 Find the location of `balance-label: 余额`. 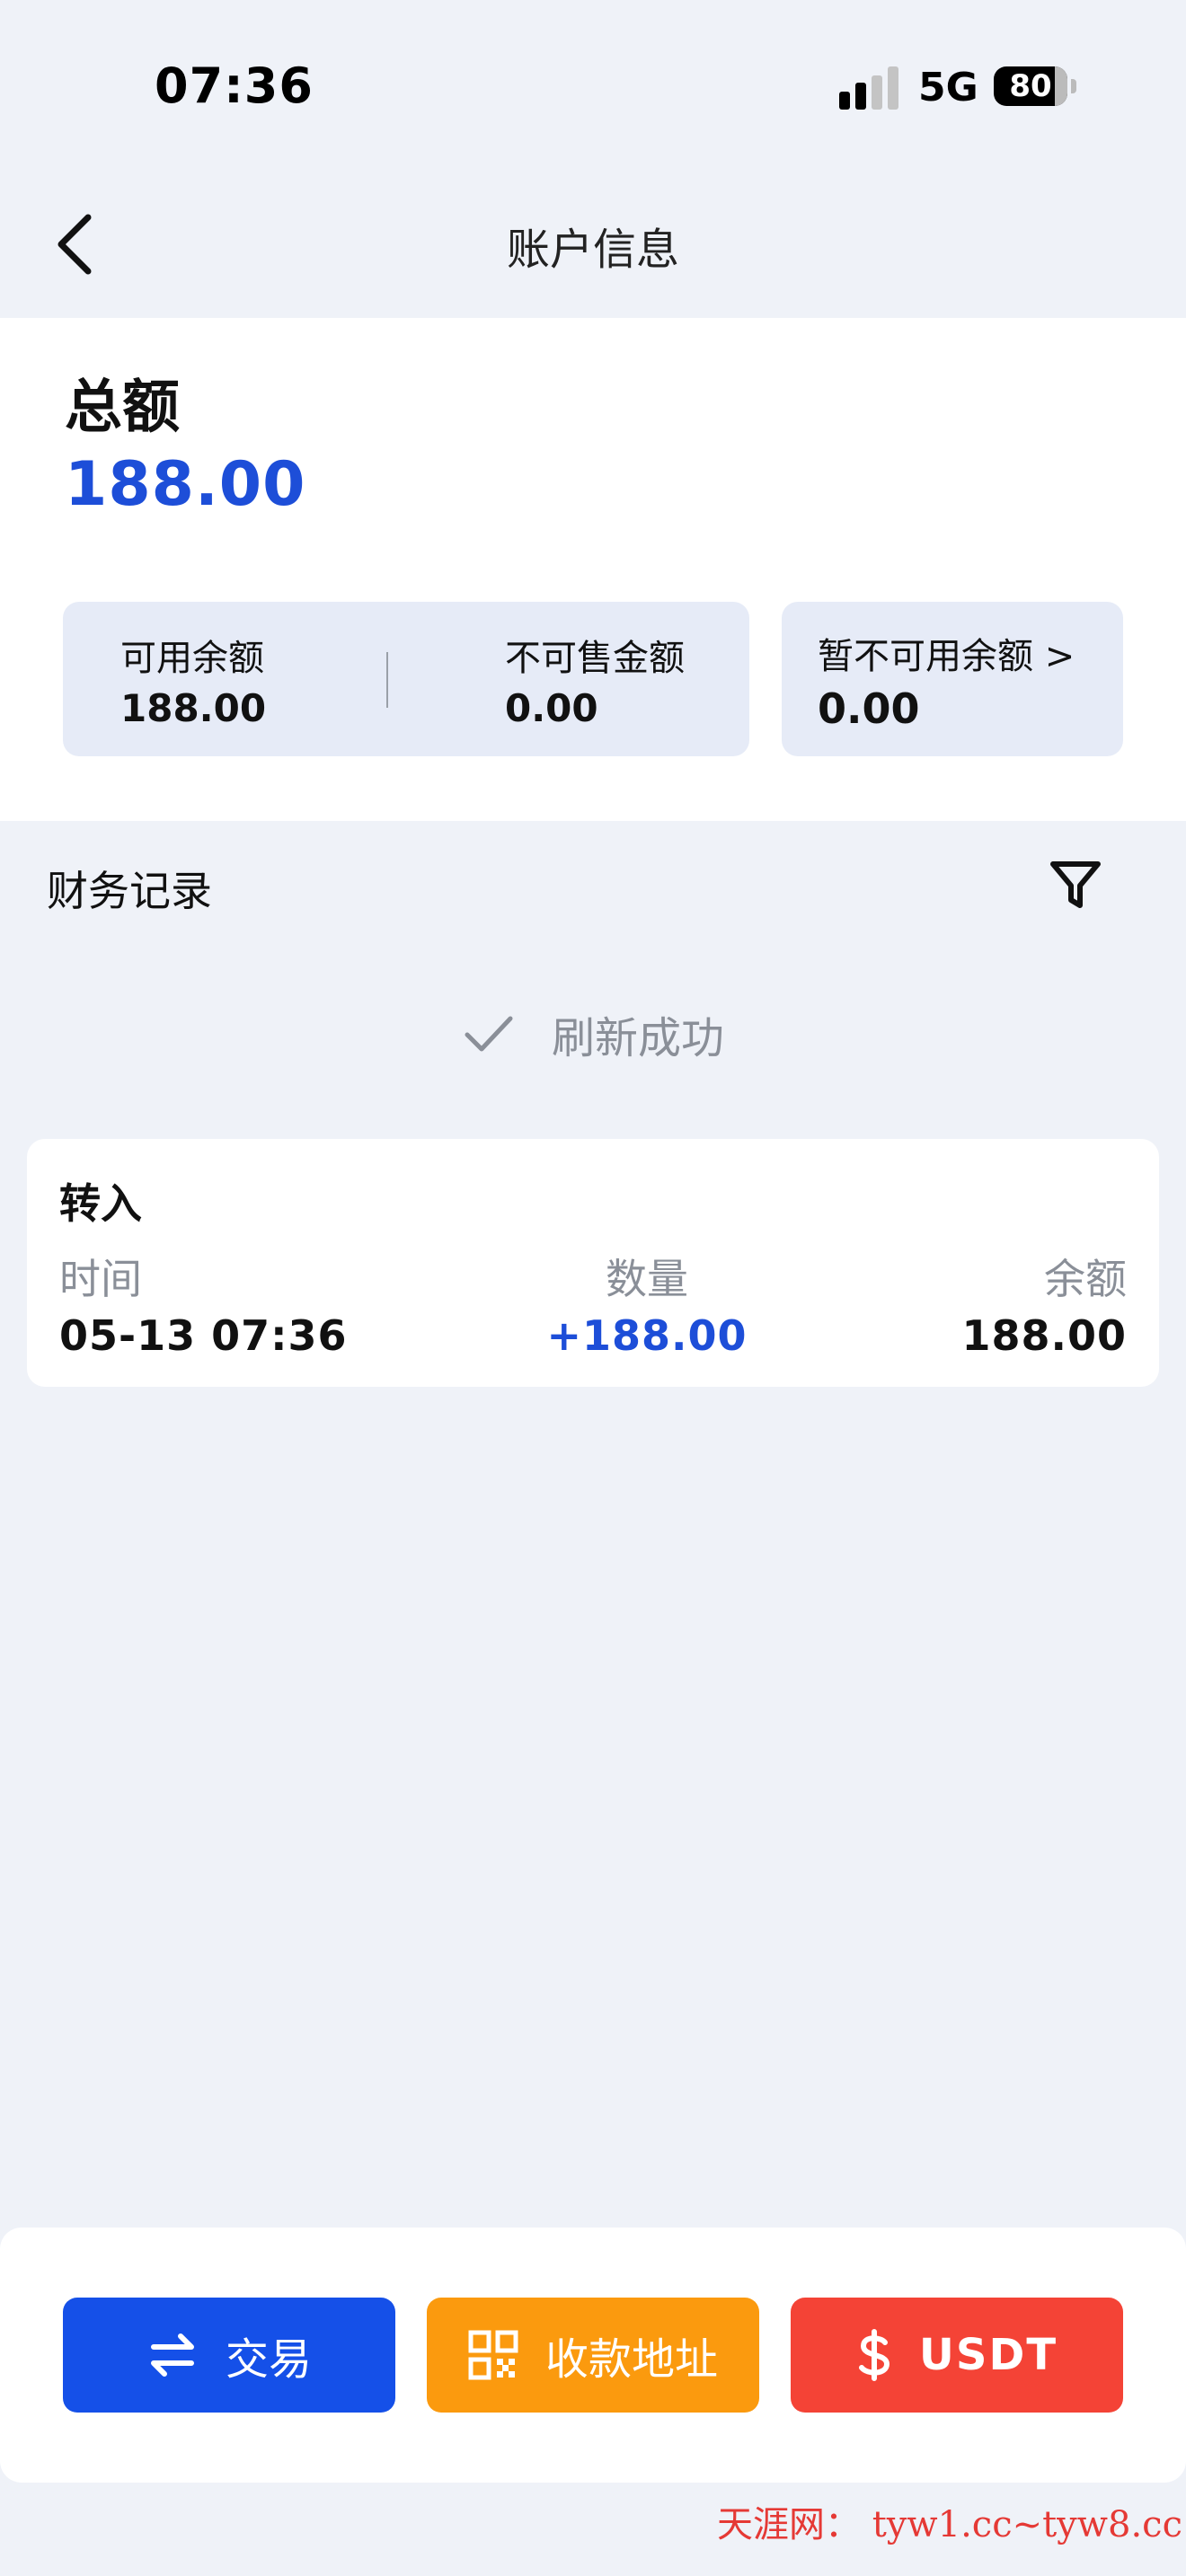

balance-label: 余额 is located at coordinates (1085, 1279).